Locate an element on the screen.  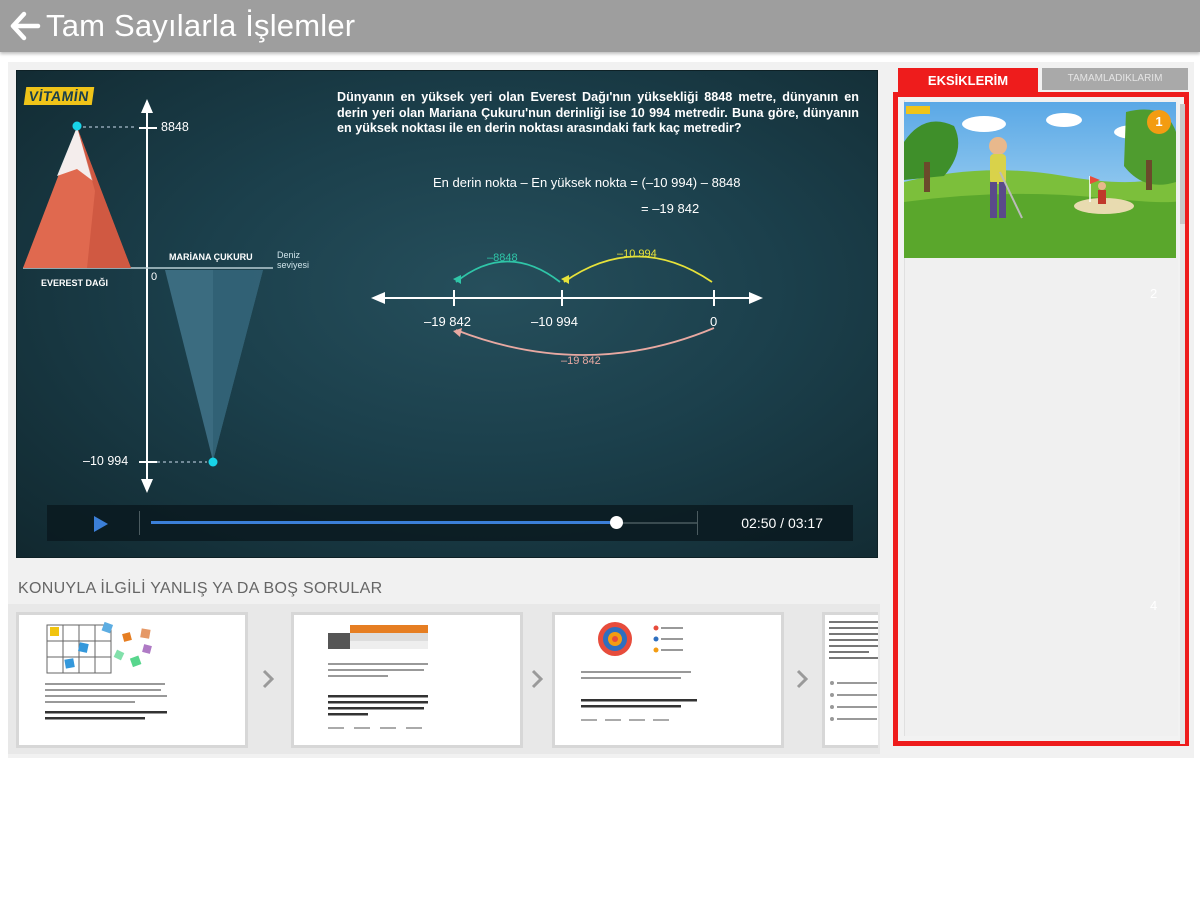
number-line-middle: –10 994 is located at coordinates (554, 321).